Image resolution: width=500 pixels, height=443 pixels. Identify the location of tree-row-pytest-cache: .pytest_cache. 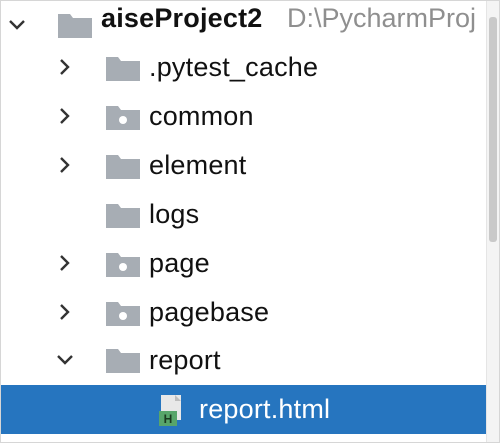
(244, 67).